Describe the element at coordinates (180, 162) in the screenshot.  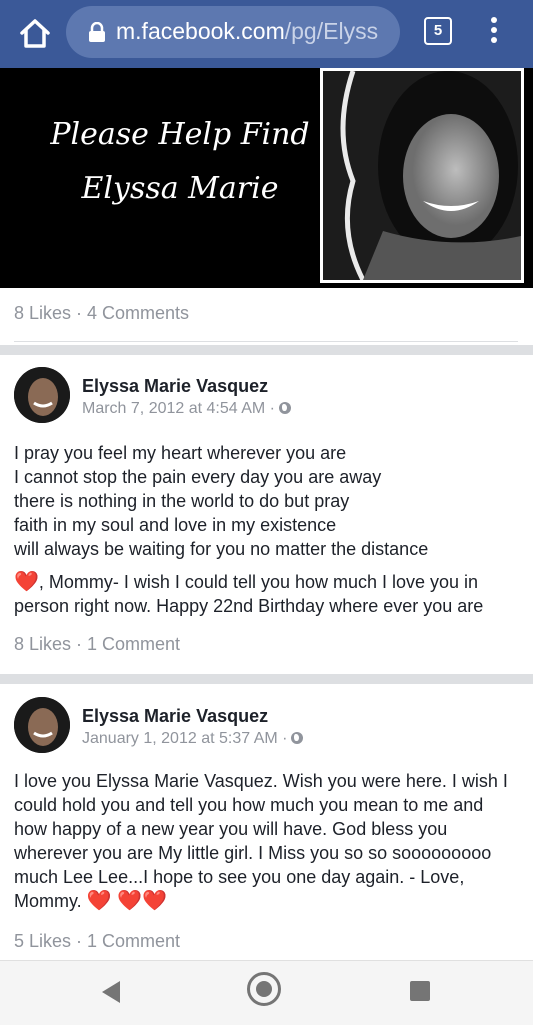
I see `banner-title: Please Help Find Elyssa Marie` at that location.